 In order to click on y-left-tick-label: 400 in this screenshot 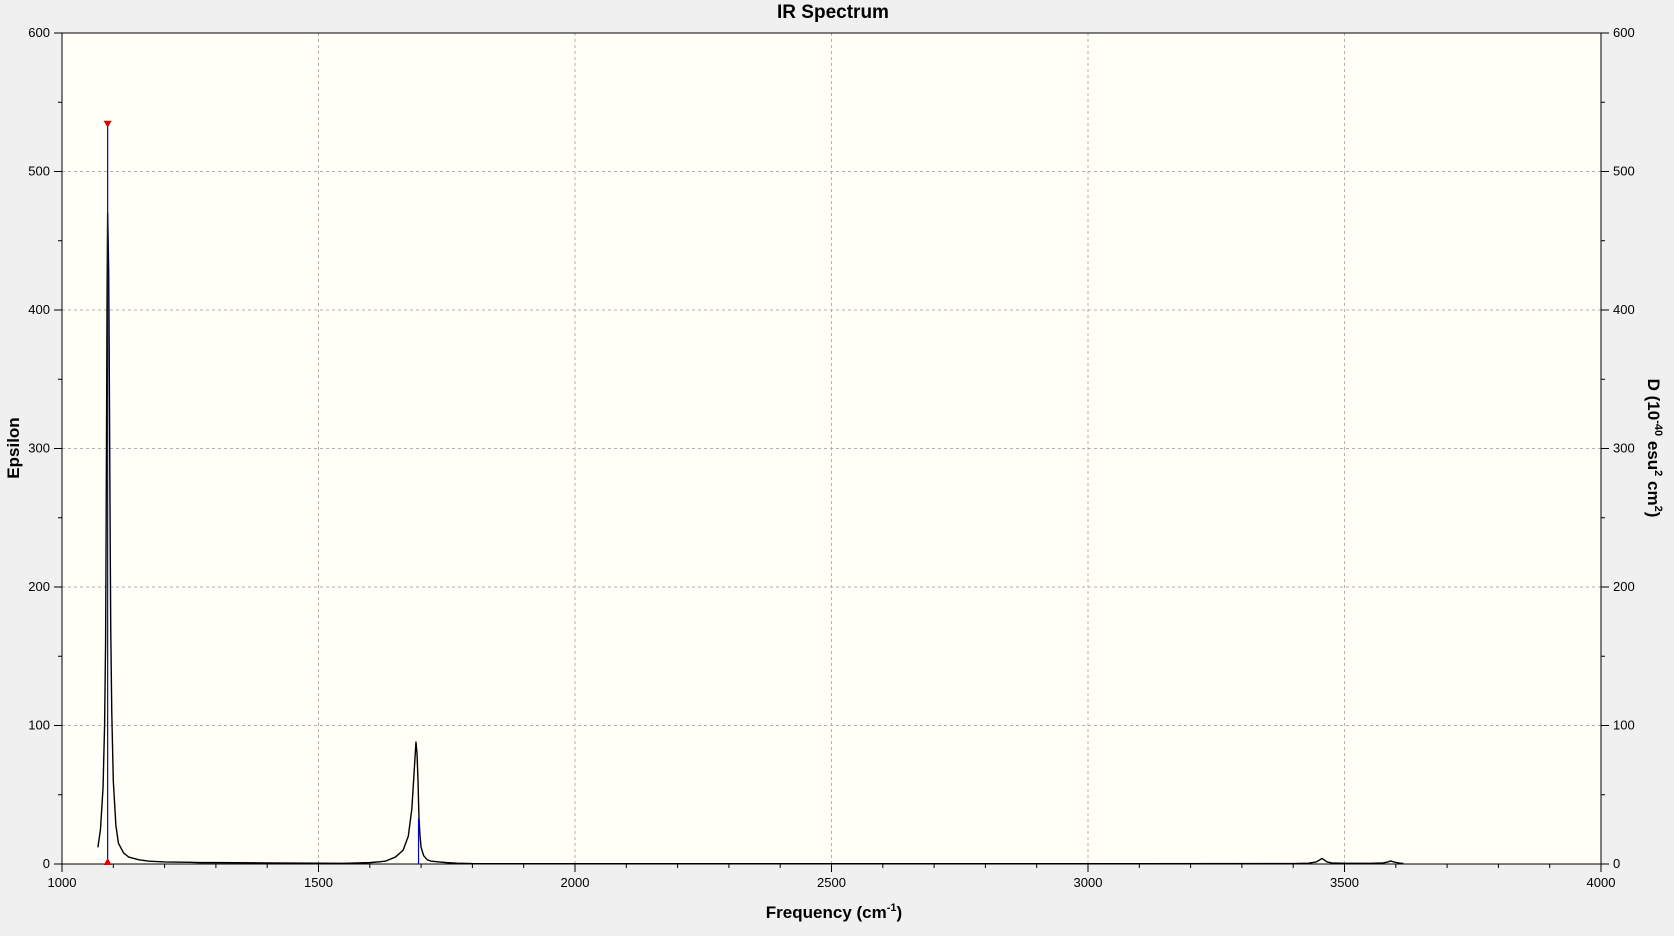, I will do `click(39, 309)`.